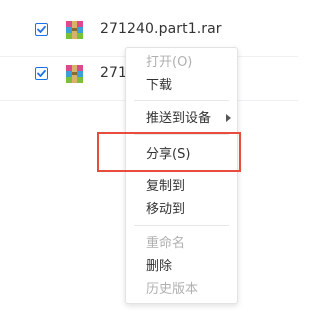 This screenshot has height=322, width=320. Describe the element at coordinates (165, 244) in the screenshot. I see `menu-item-rename: 重命名` at that location.